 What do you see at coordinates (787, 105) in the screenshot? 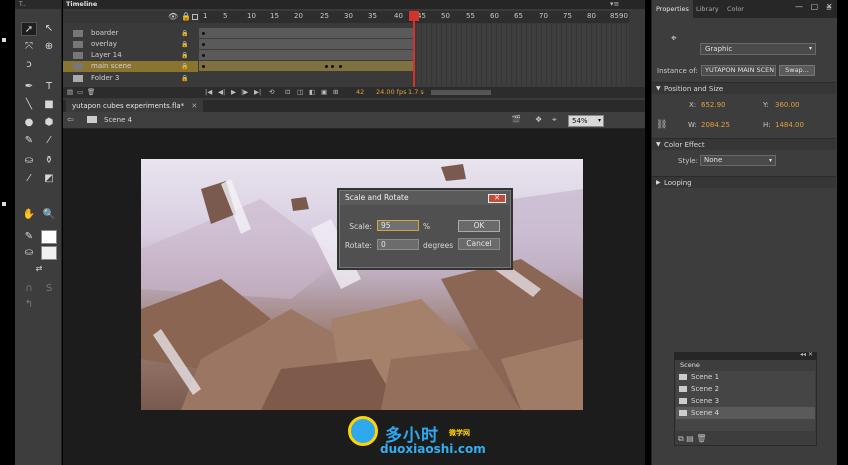
I see `y-value: 360.00` at bounding box center [787, 105].